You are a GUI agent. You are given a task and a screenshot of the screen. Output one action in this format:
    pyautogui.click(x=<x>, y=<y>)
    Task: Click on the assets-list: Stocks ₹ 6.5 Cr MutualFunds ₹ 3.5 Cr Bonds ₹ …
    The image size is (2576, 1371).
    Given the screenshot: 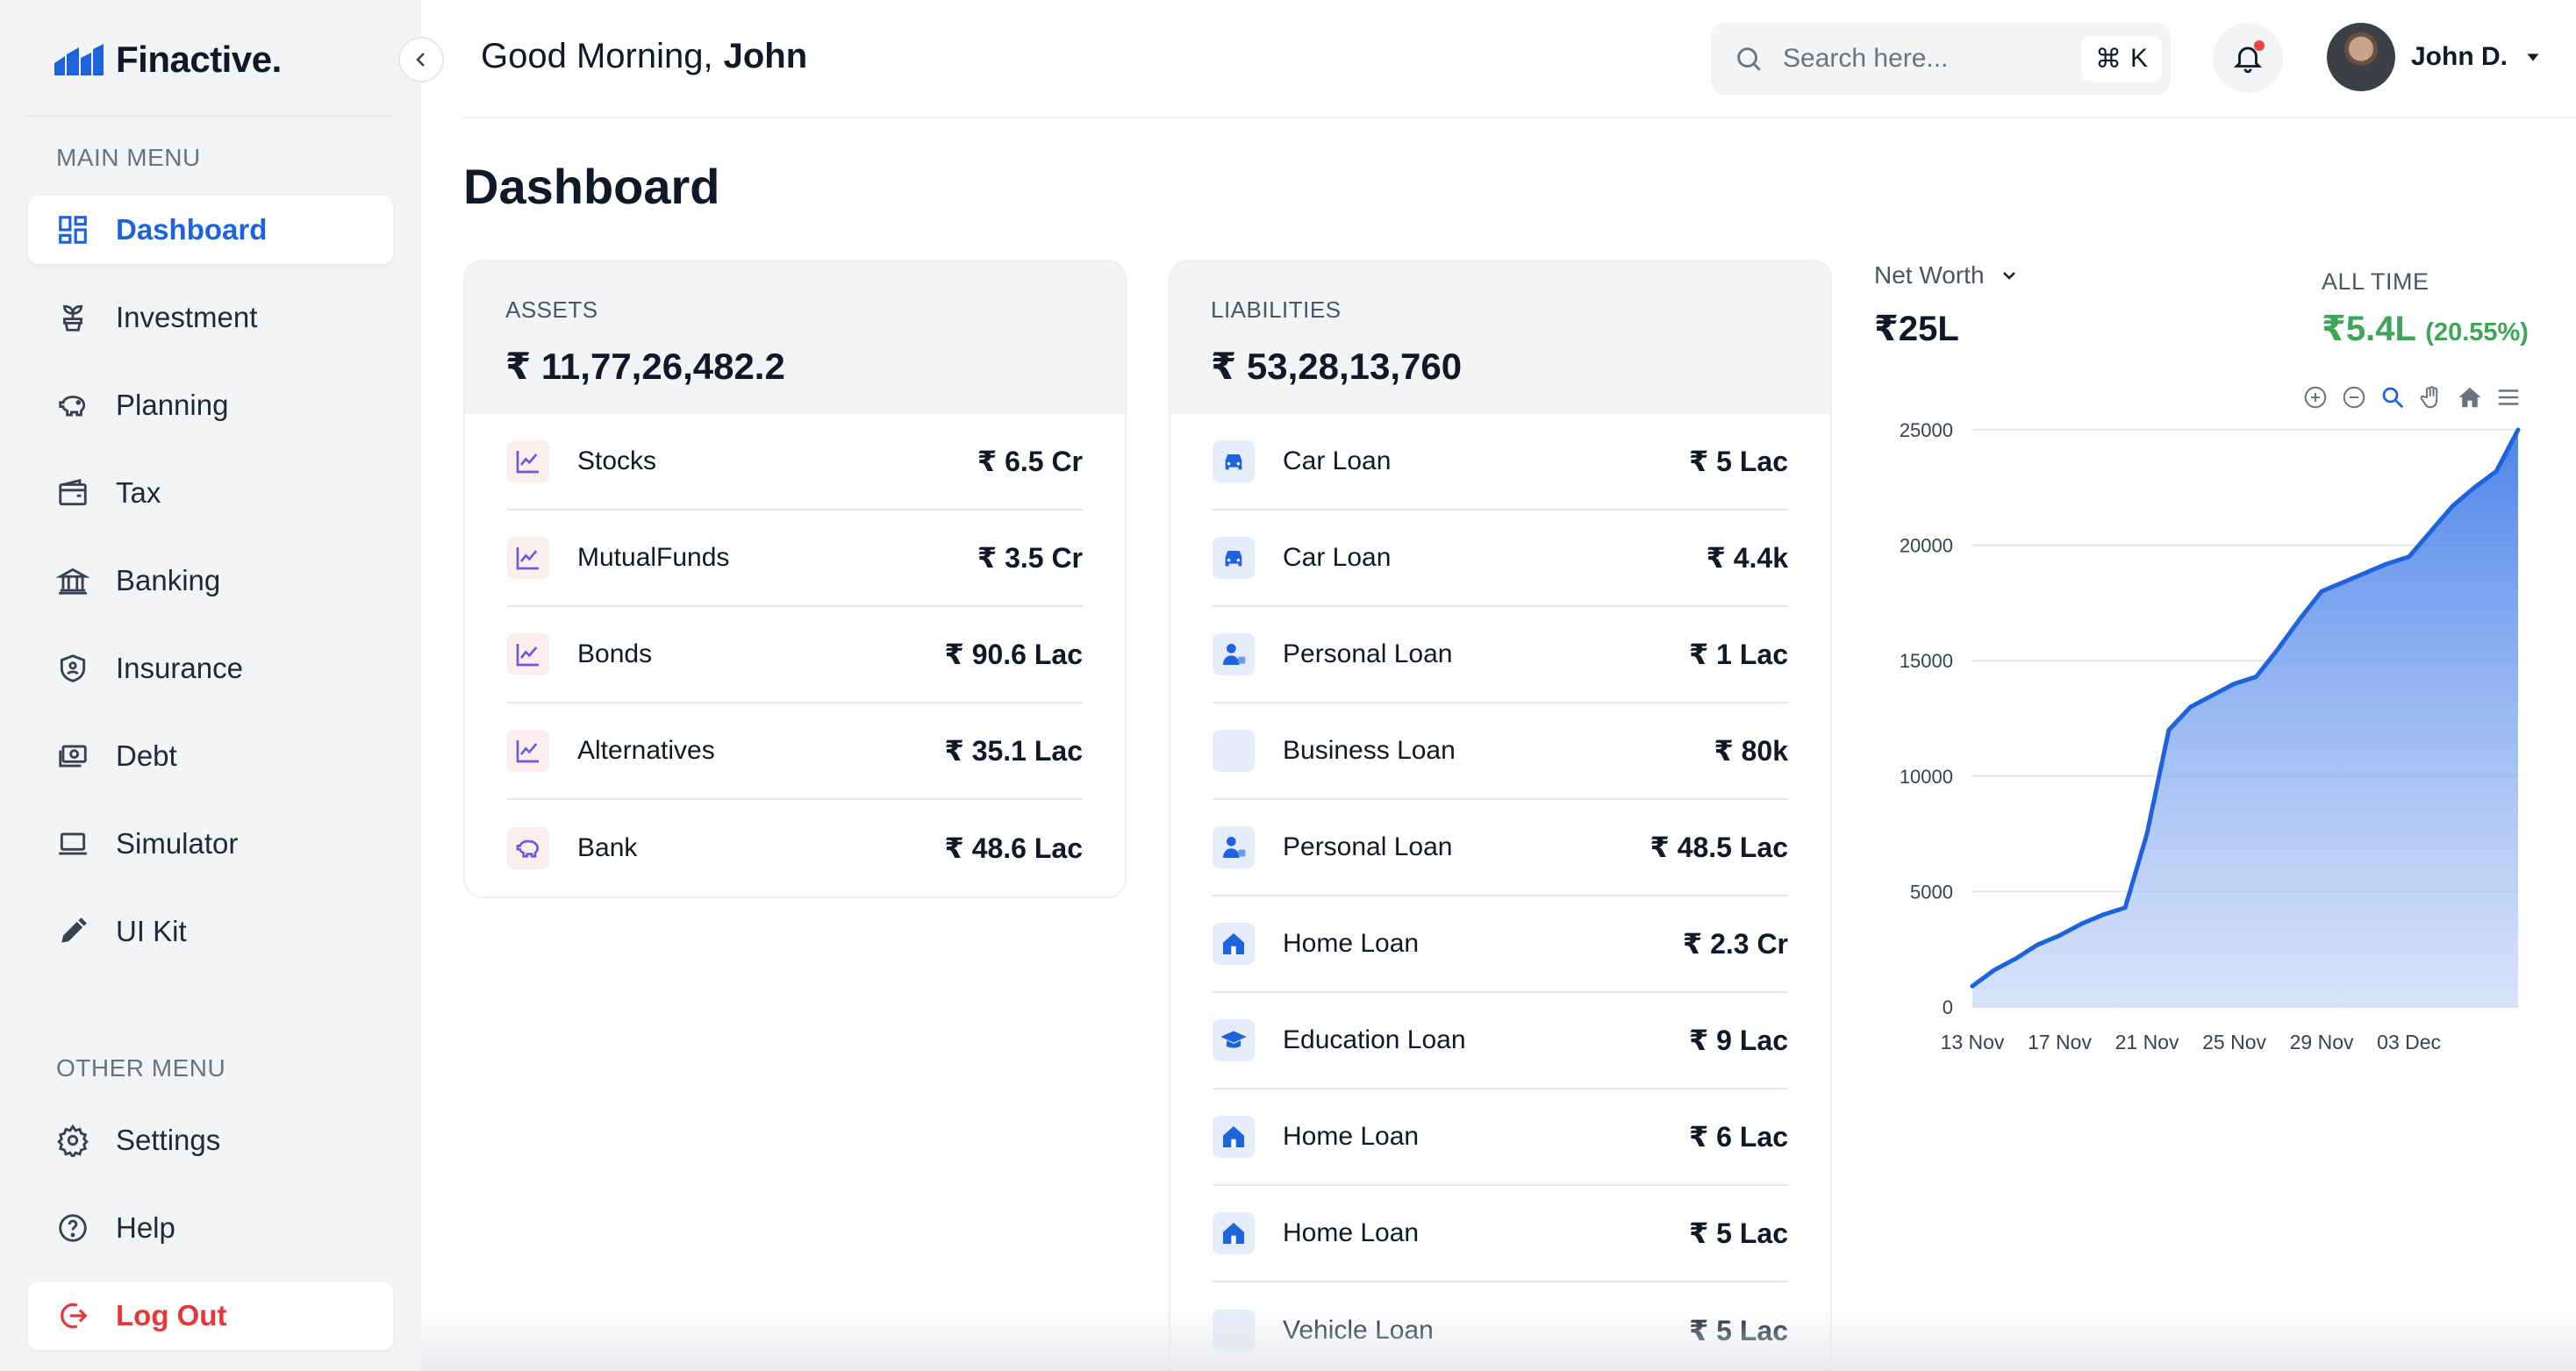 What is the action you would take?
    pyautogui.click(x=795, y=655)
    